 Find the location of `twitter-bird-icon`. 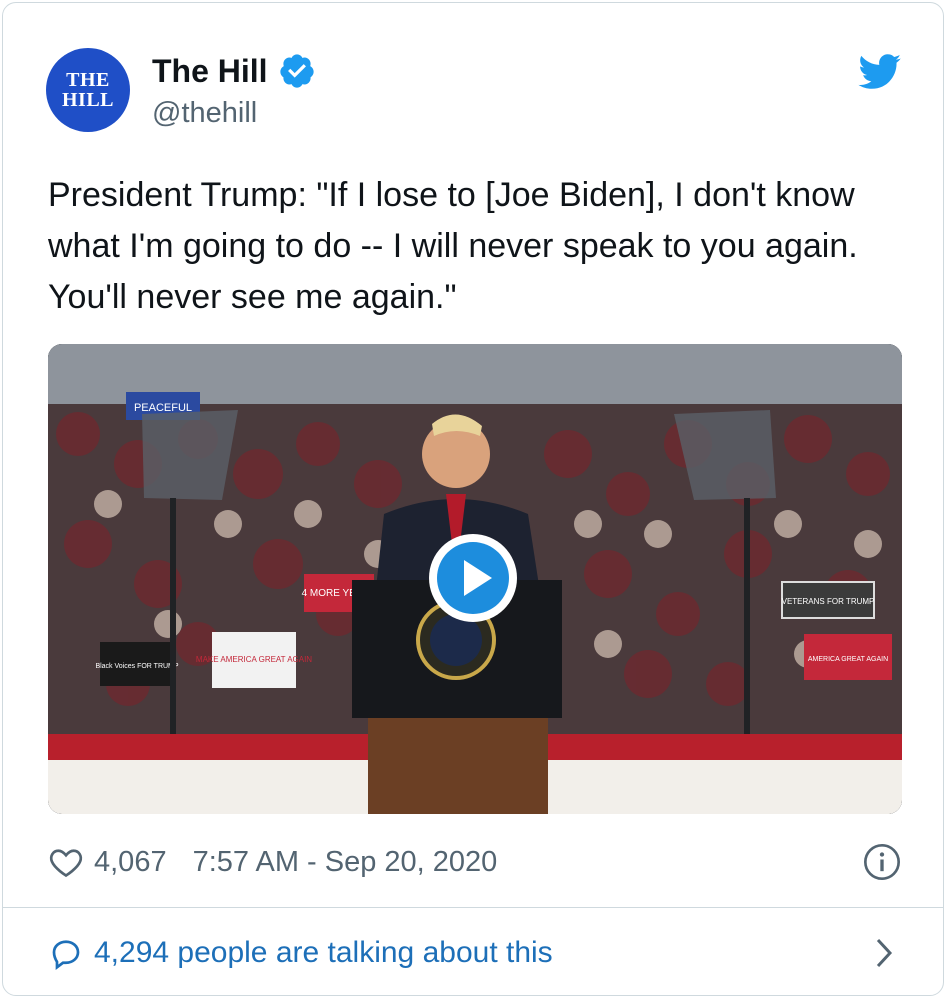

twitter-bird-icon is located at coordinates (880, 72).